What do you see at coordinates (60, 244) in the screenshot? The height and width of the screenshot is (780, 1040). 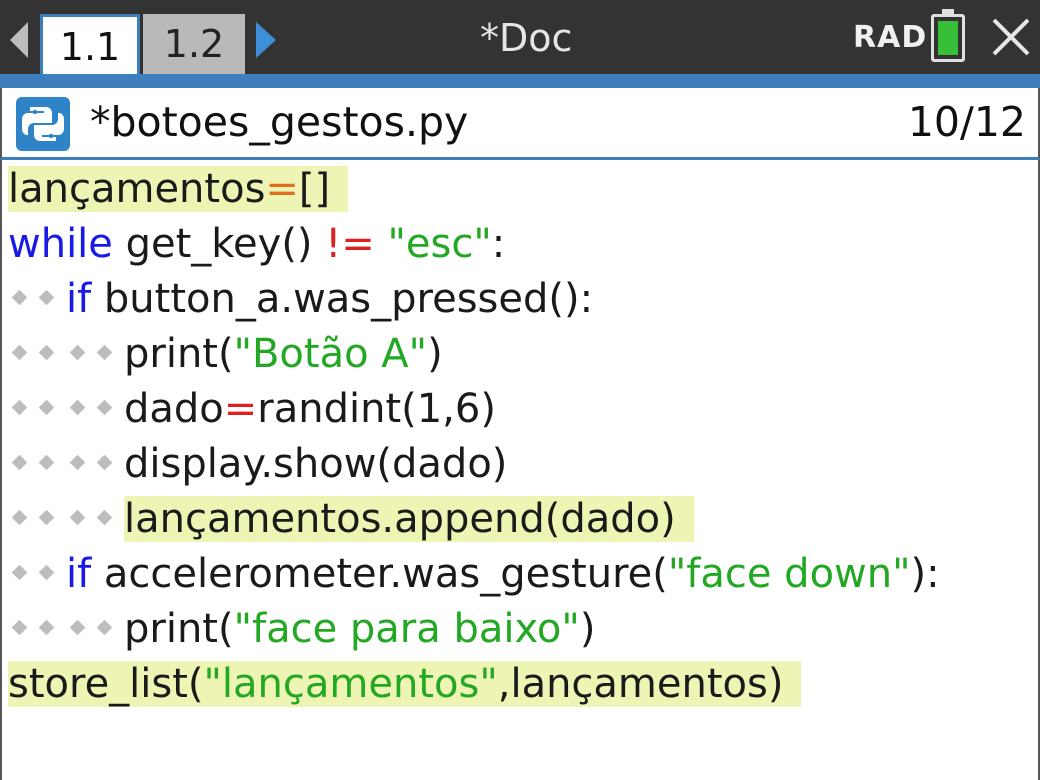 I see `code-keyword: while` at bounding box center [60, 244].